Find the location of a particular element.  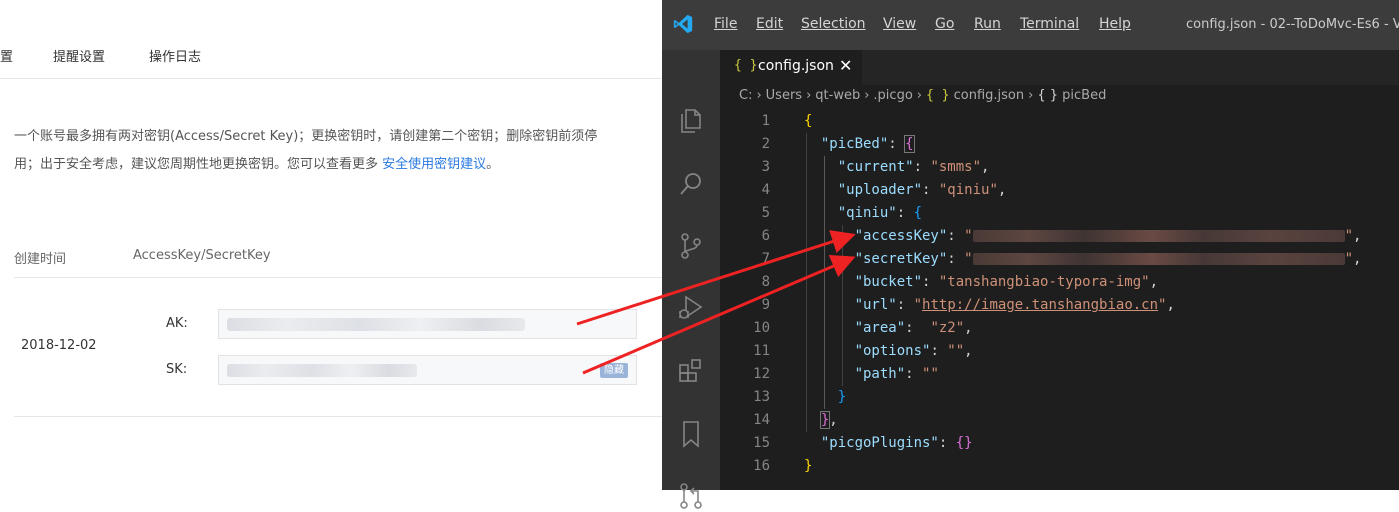

tab-reminder-settings: 提醒设置 is located at coordinates (79, 55).